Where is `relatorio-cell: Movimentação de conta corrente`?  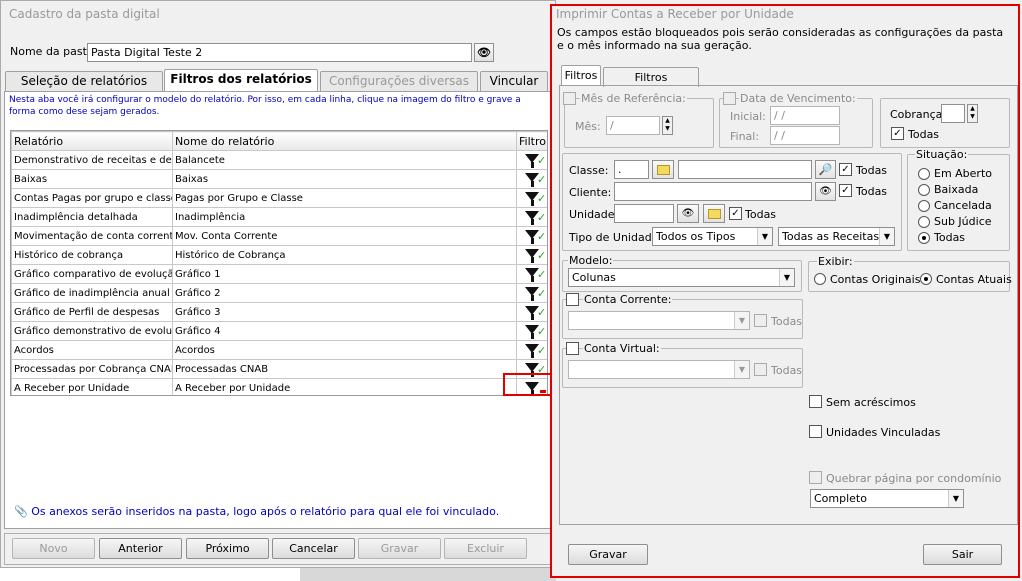
relatorio-cell: Movimentação de conta corrente is located at coordinates (92, 236).